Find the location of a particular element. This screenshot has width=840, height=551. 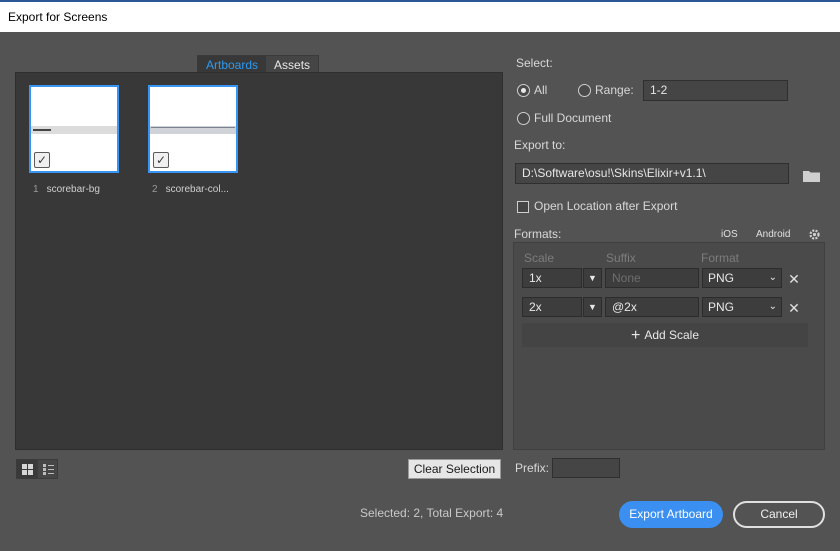

window-title: Export for Screens is located at coordinates (58, 17).